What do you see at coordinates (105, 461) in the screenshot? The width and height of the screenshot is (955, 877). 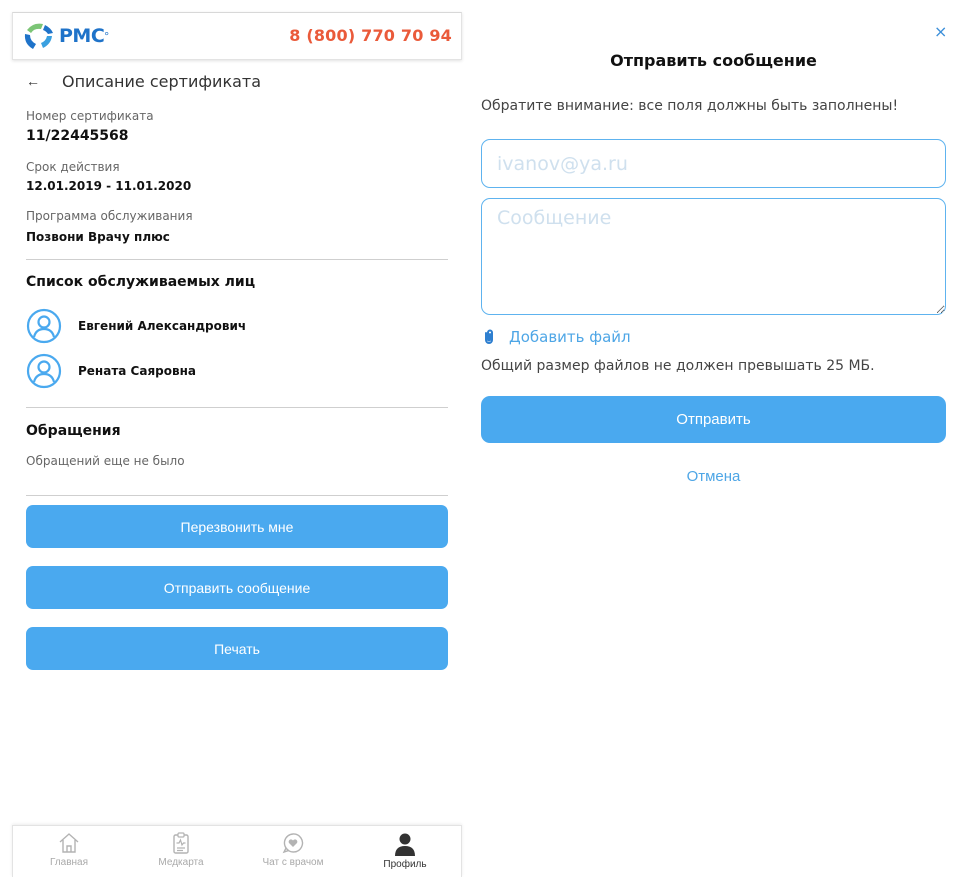 I see `requests-empty-text: Обращений еще не было` at bounding box center [105, 461].